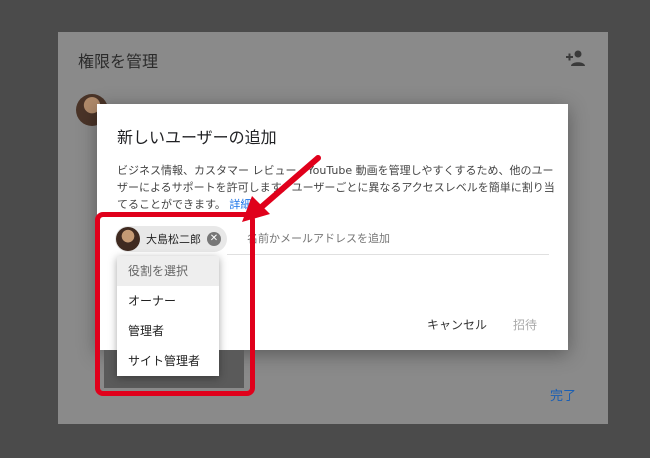 The height and width of the screenshot is (458, 650). I want to click on dialog-title: 新しいユーザーの追加, so click(197, 137).